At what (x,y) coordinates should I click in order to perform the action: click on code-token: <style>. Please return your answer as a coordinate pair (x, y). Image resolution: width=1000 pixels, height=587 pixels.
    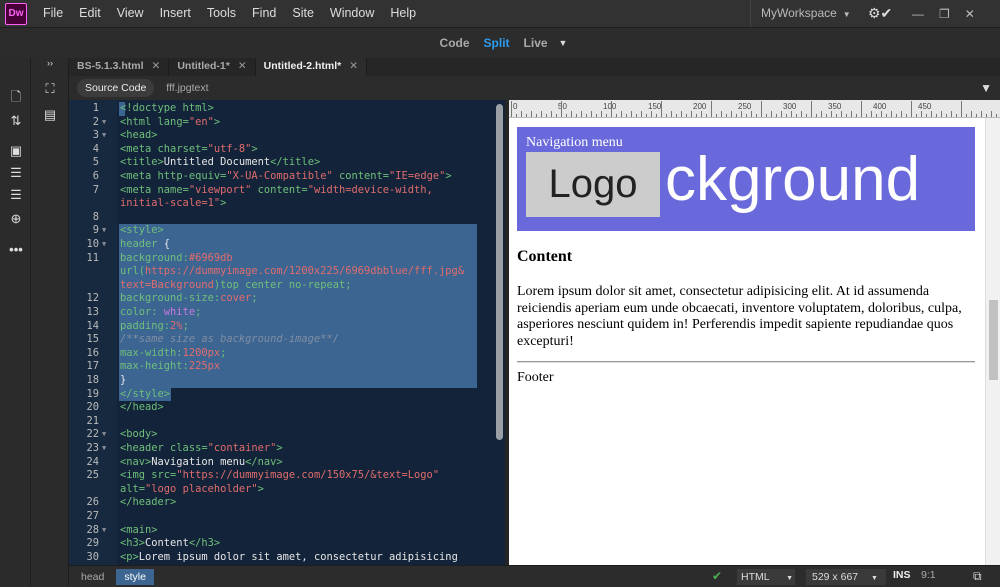
    Looking at the image, I should click on (142, 230).